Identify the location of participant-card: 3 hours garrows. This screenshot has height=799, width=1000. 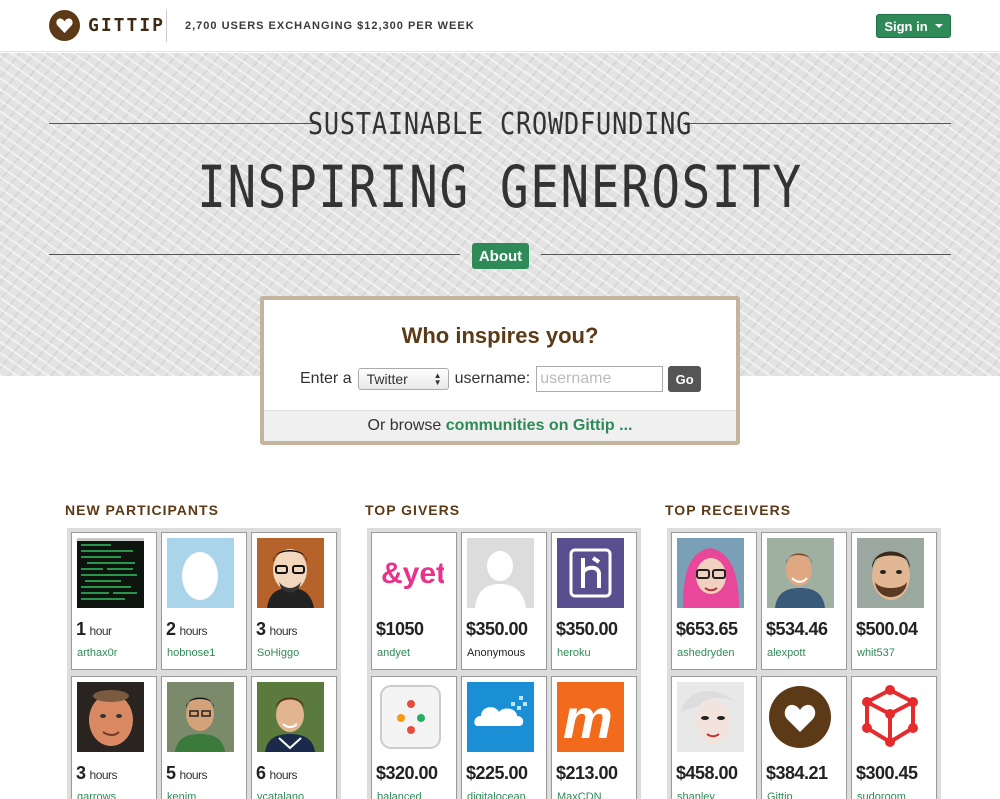
(114, 737).